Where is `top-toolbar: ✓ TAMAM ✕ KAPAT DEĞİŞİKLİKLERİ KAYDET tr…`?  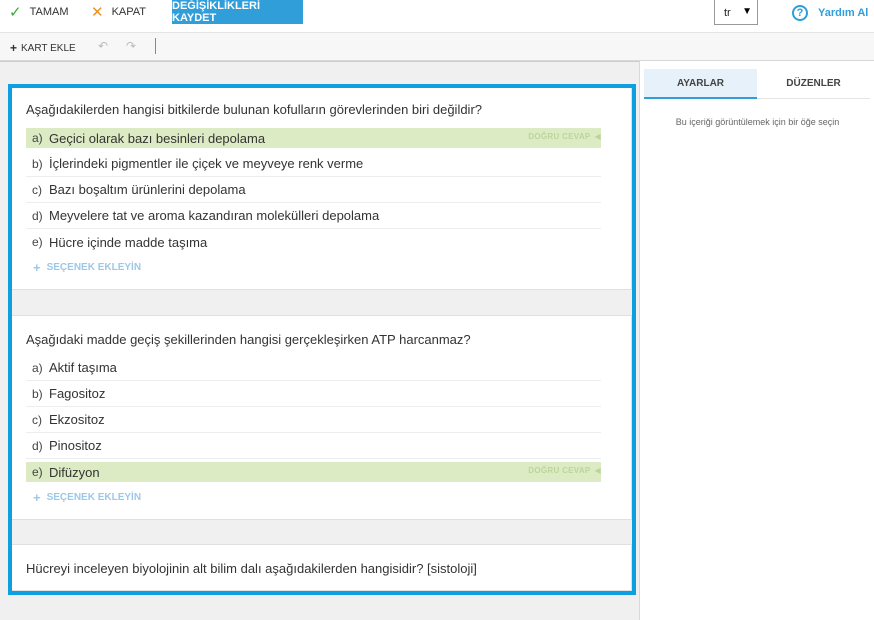 top-toolbar: ✓ TAMAM ✕ KAPAT DEĞİŞİKLİKLERİ KAYDET tr… is located at coordinates (437, 16).